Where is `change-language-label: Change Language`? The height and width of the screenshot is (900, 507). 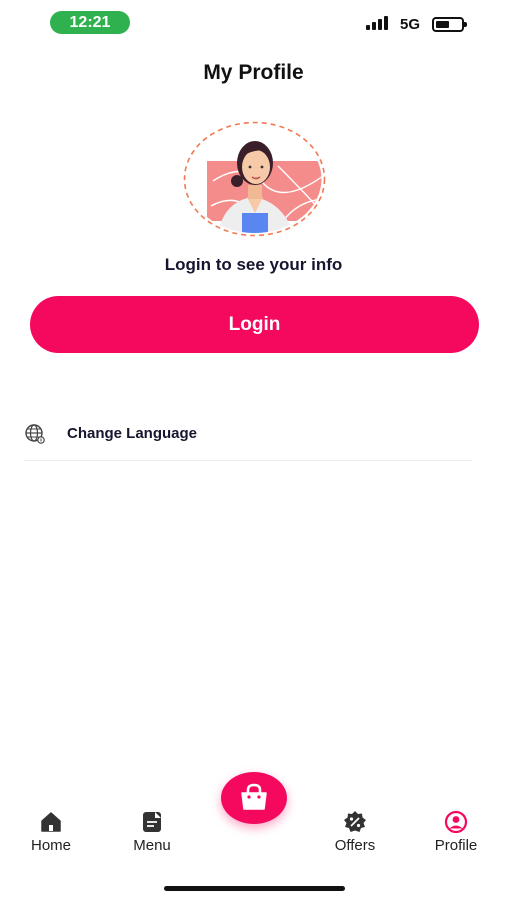 change-language-label: Change Language is located at coordinates (132, 433).